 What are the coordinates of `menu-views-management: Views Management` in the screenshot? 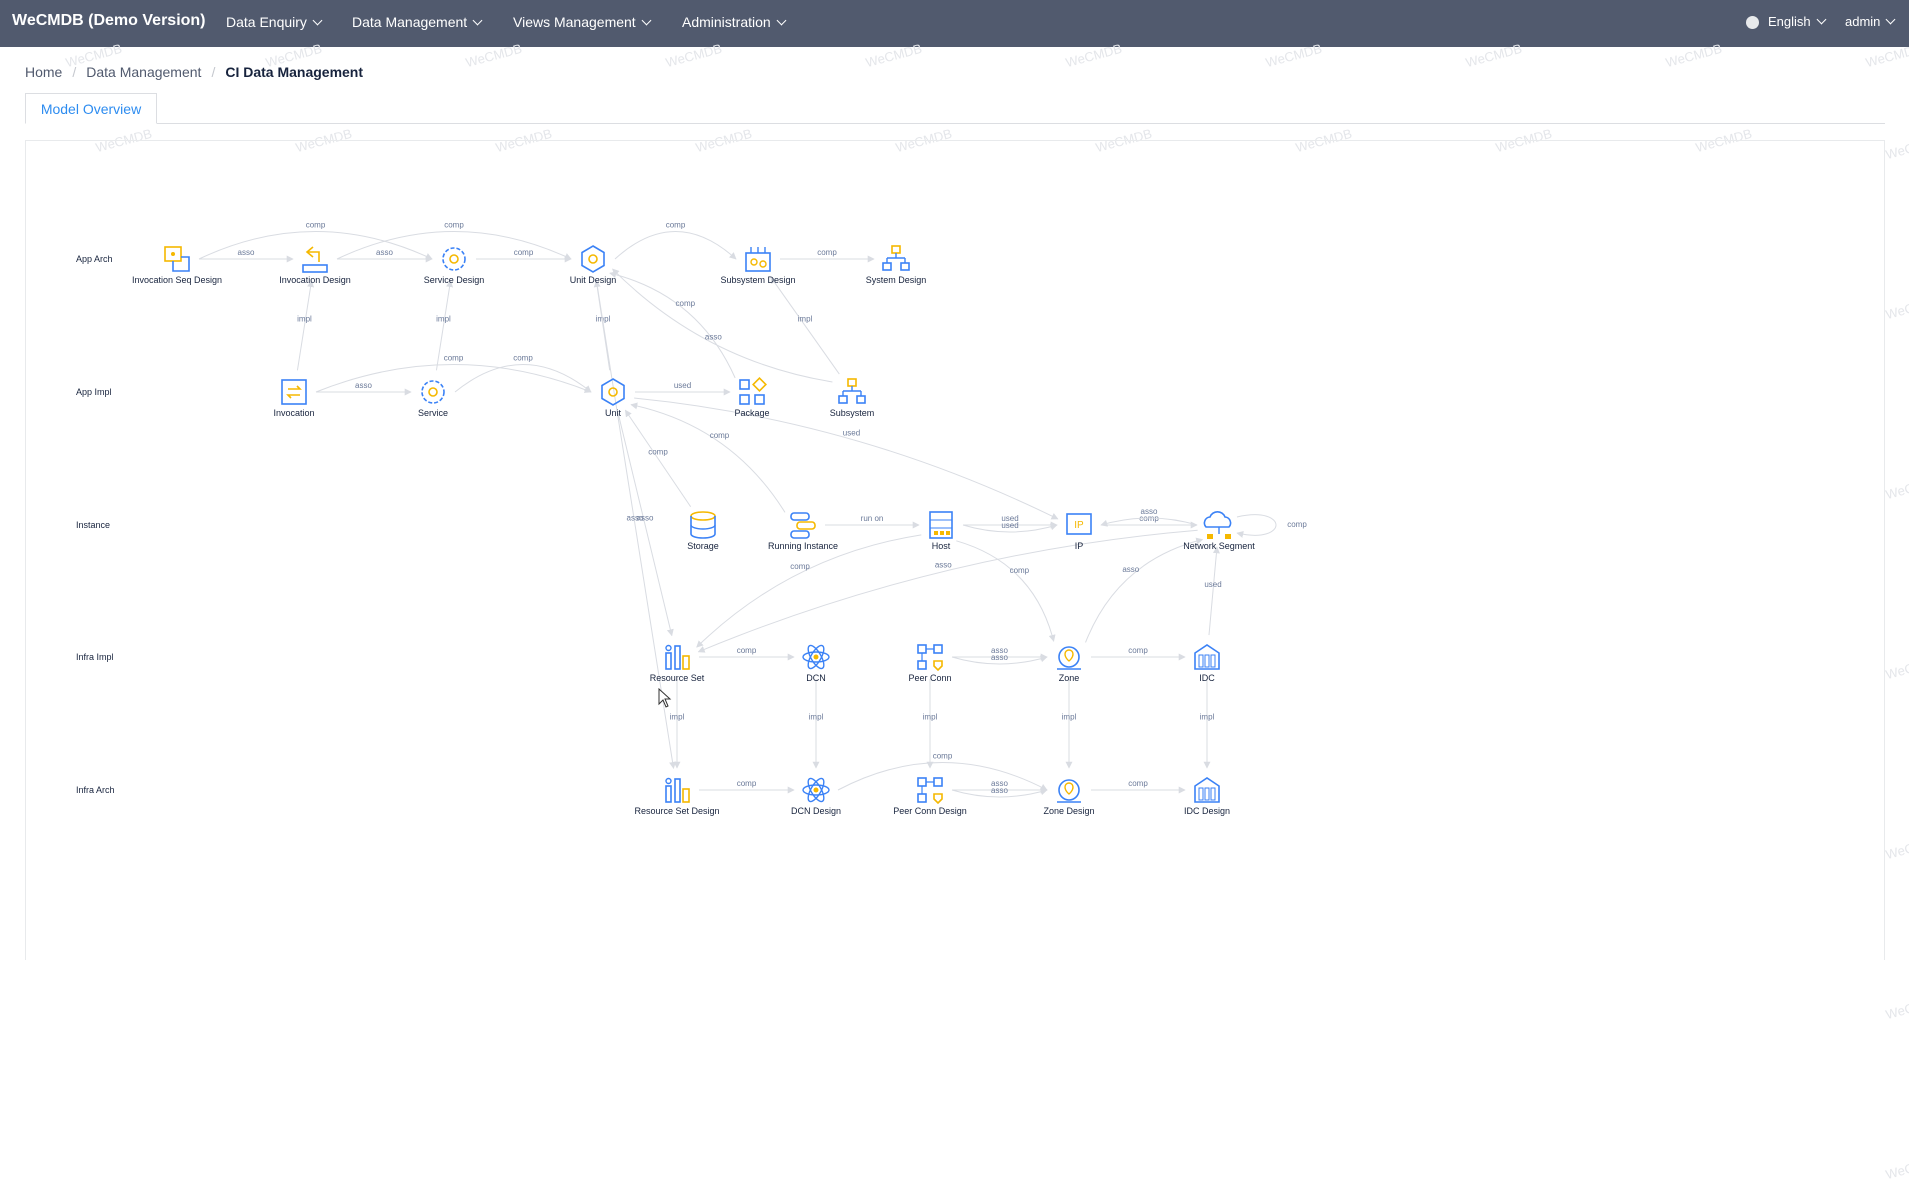 It's located at (582, 22).